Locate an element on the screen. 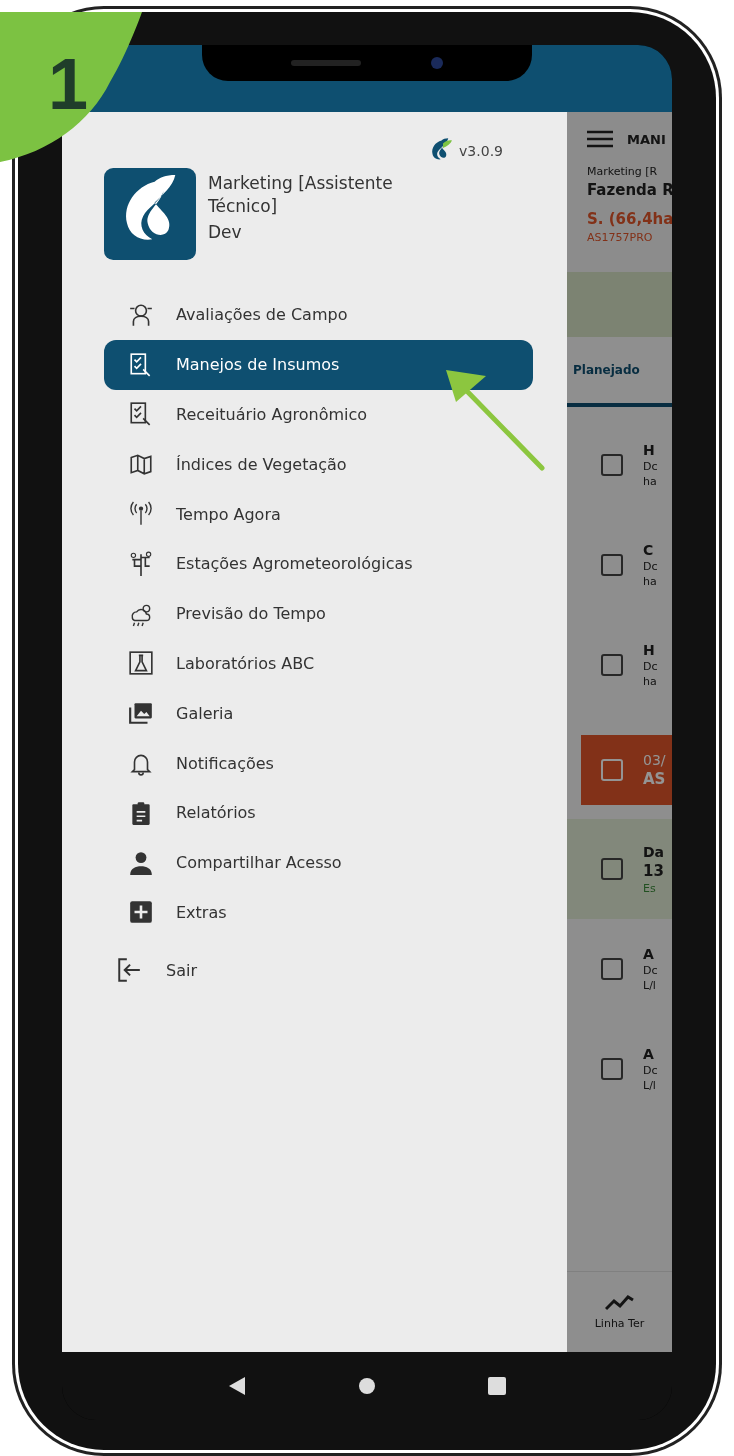 This screenshot has width=734, height=1456. menu-item: Receituário Agronômico is located at coordinates (318, 414).